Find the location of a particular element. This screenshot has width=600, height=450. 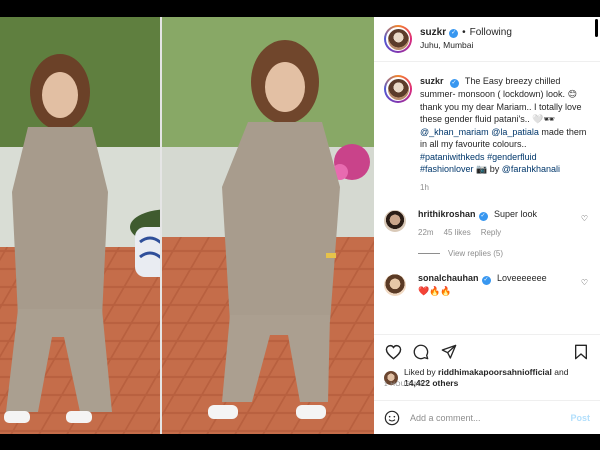

comment-item: sonalchauhan ✓ Loveeeeeee ❤️🔥🔥 ♡ is located at coordinates (487, 284).